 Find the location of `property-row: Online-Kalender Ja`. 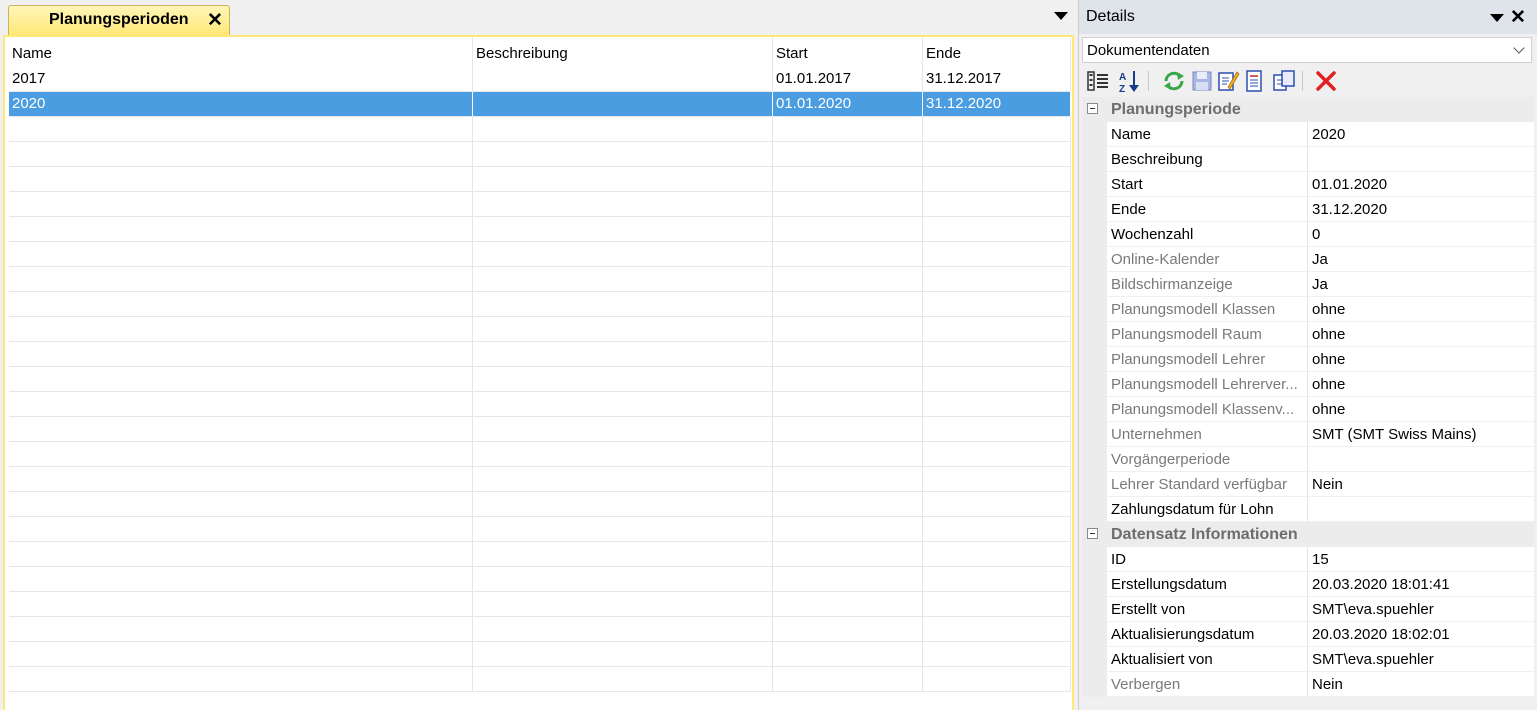

property-row: Online-Kalender Ja is located at coordinates (1308, 259).